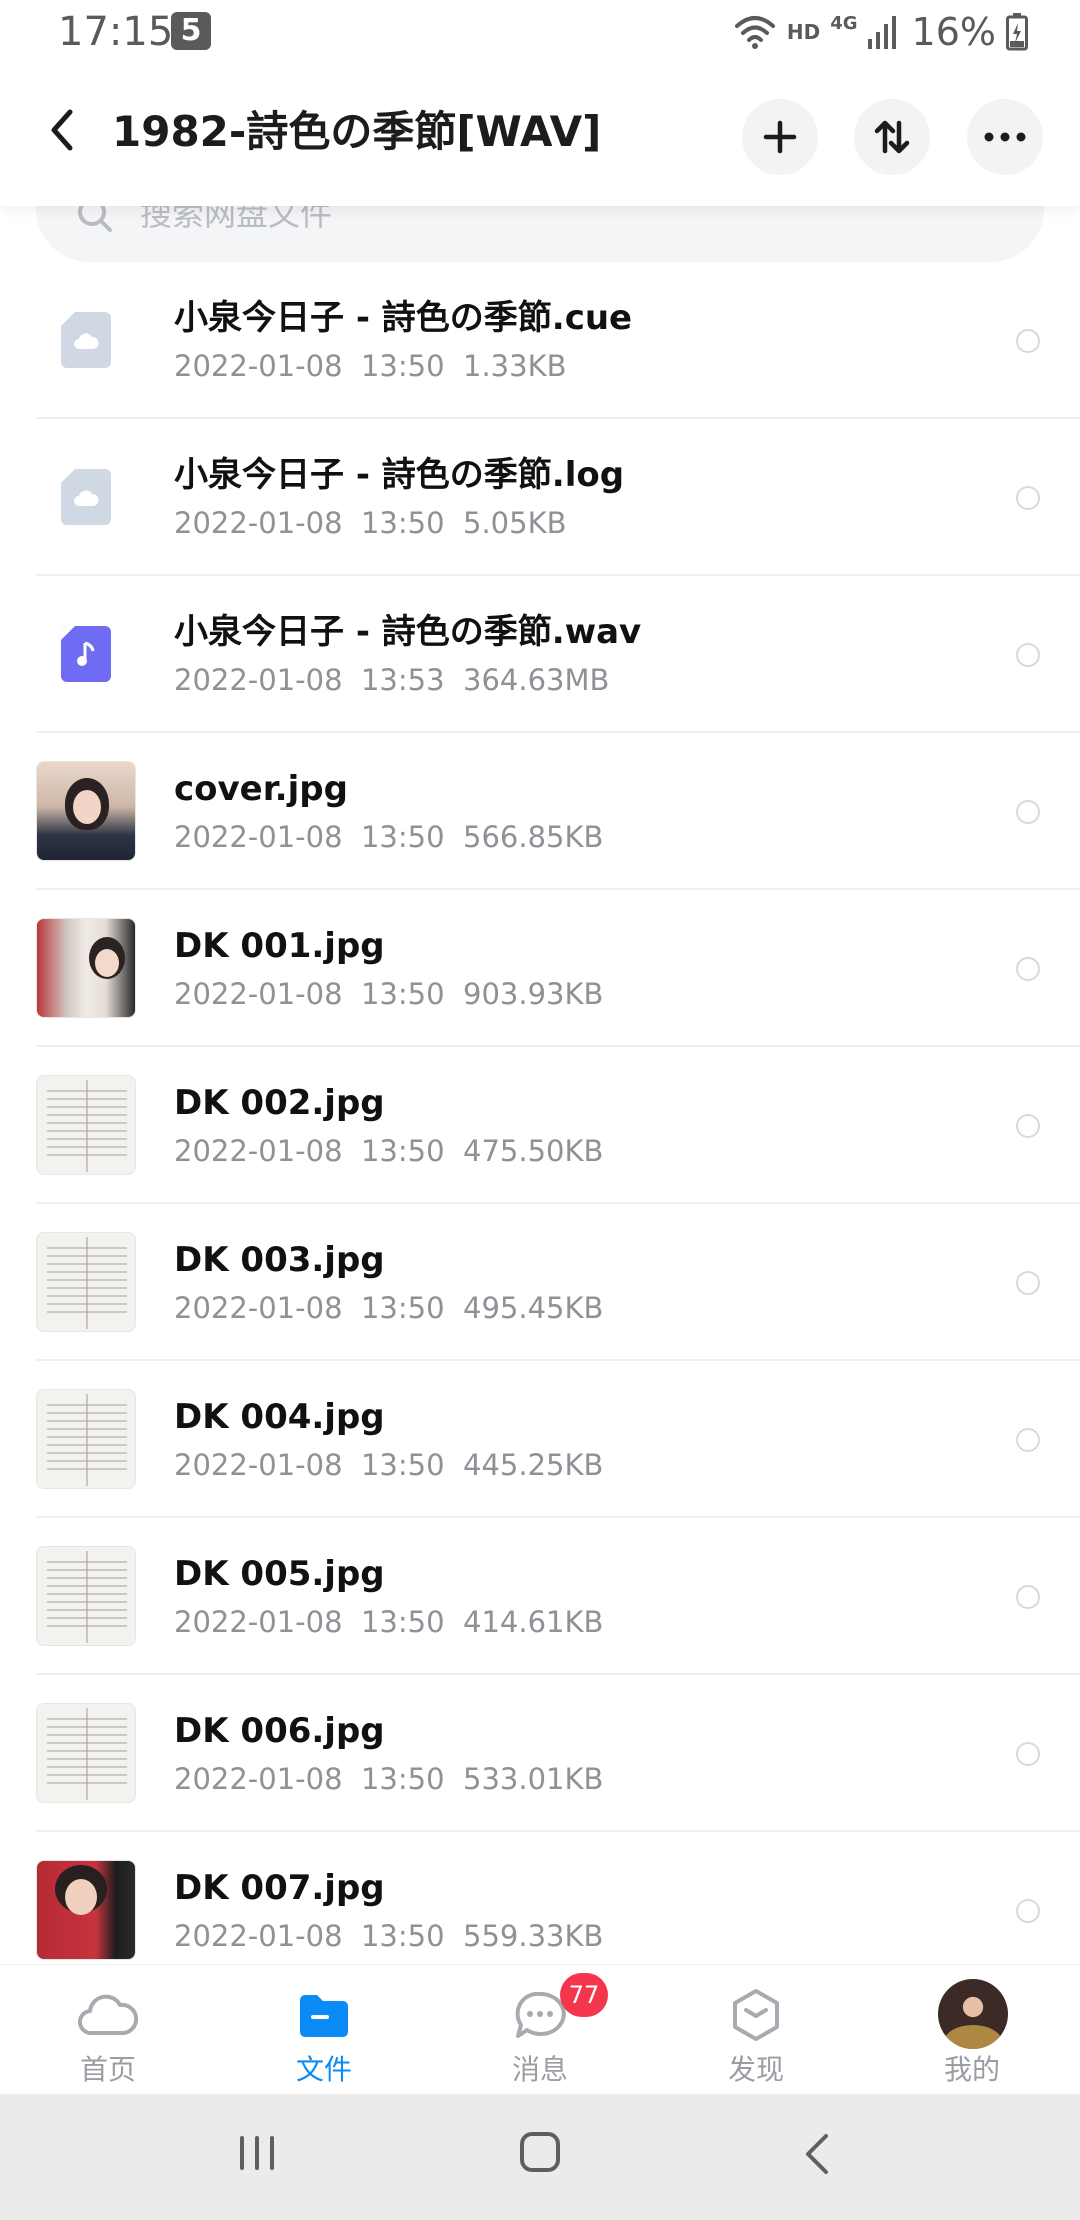 This screenshot has height=2220, width=1080. Describe the element at coordinates (803, 32) in the screenshot. I see `hd-indicator: HD` at that location.